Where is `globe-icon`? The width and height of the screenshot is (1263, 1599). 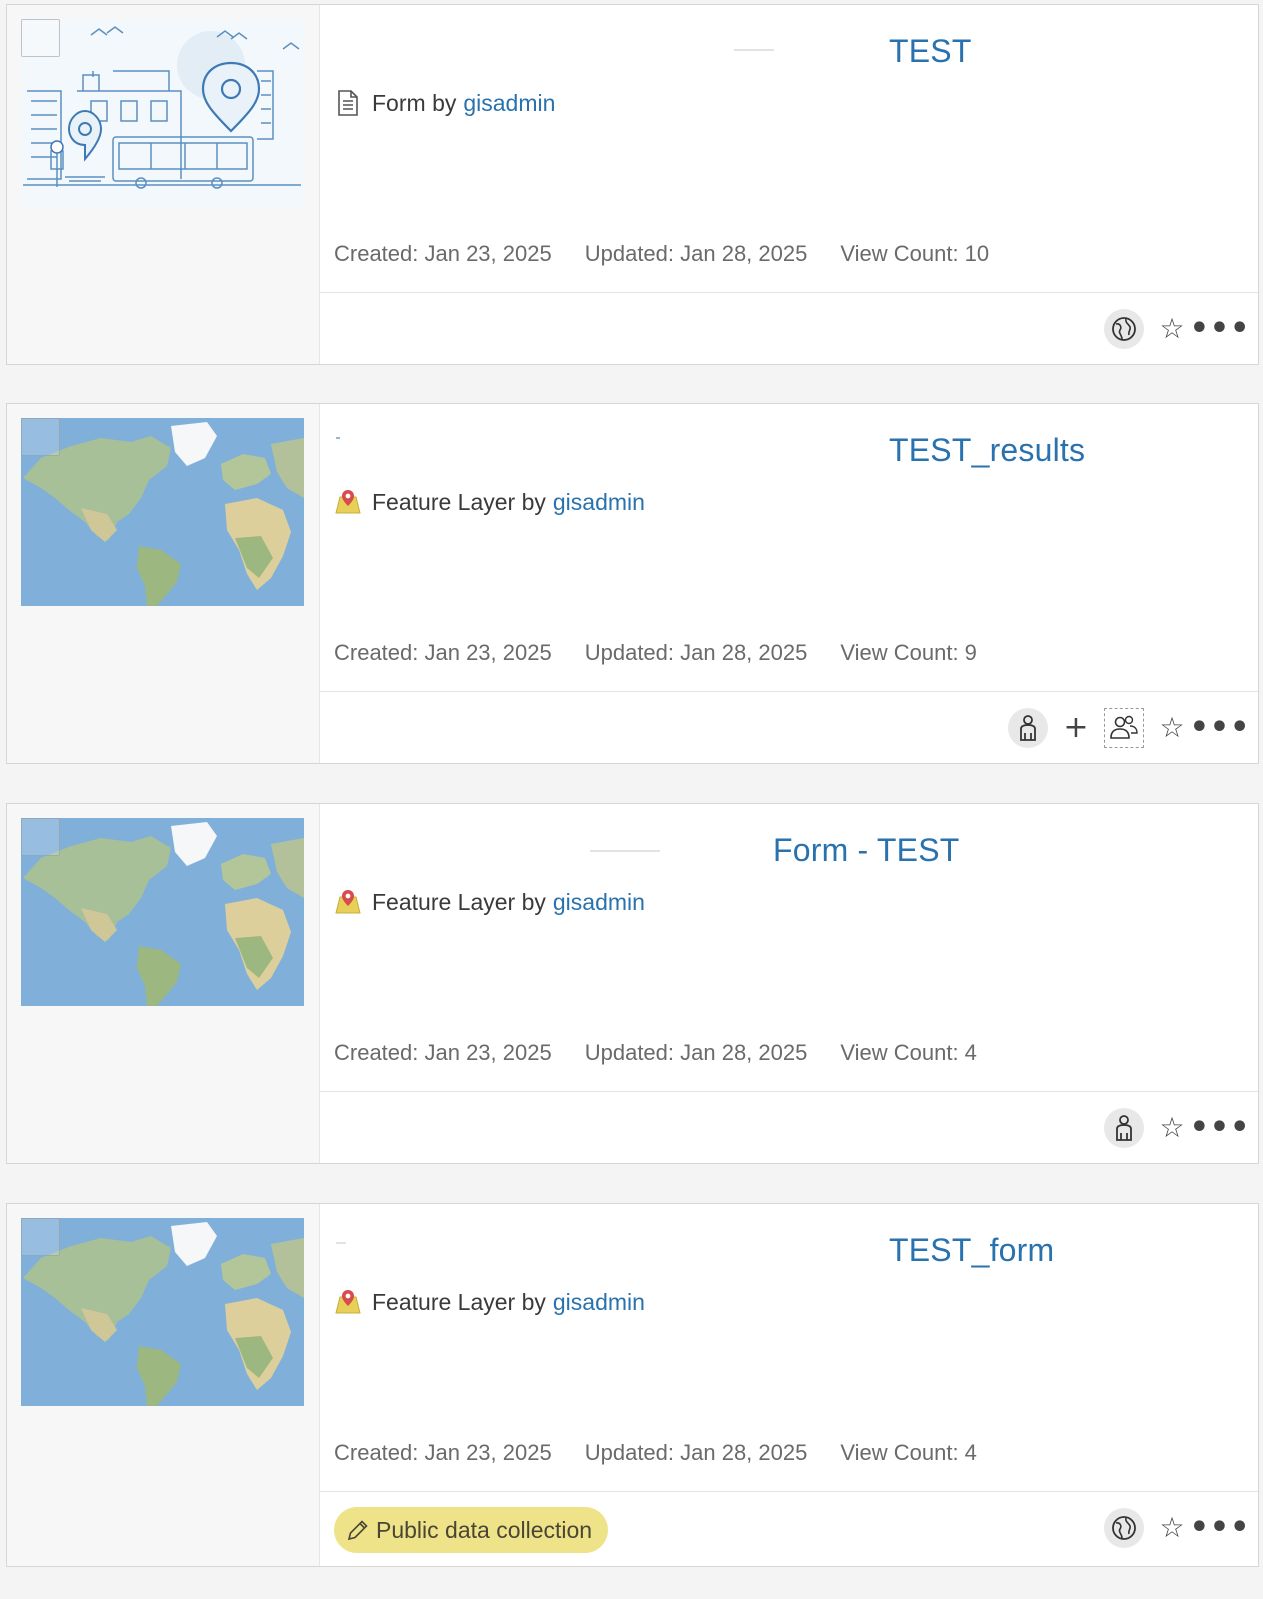 globe-icon is located at coordinates (1124, 1528).